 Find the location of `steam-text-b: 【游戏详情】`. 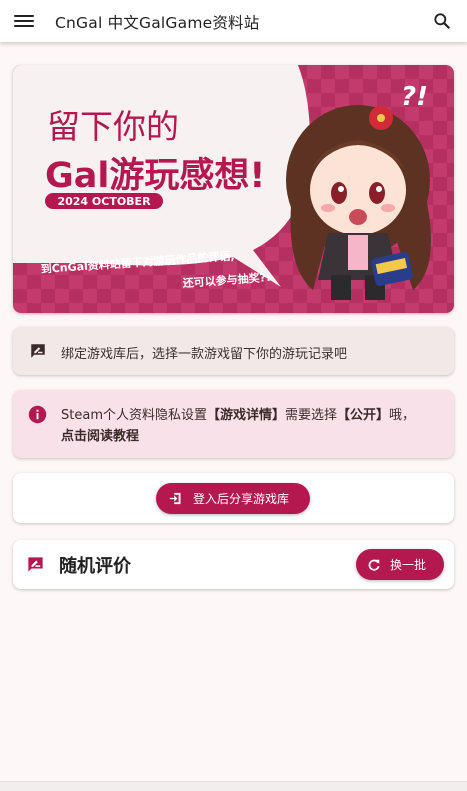

steam-text-b: 【游戏详情】 is located at coordinates (245, 415).